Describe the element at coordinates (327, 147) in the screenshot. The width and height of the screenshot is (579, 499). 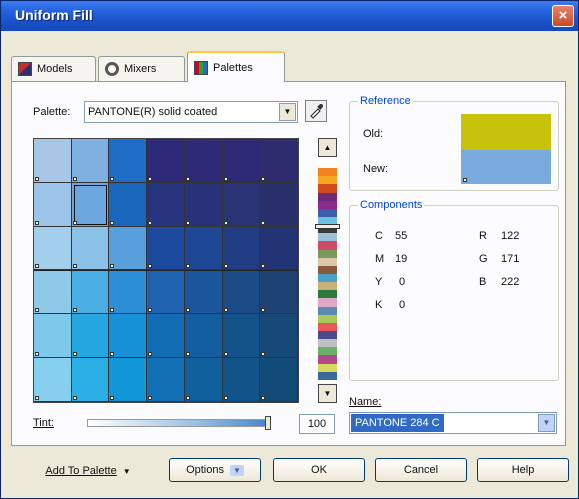
I see `scroll-up-button: ▲` at that location.